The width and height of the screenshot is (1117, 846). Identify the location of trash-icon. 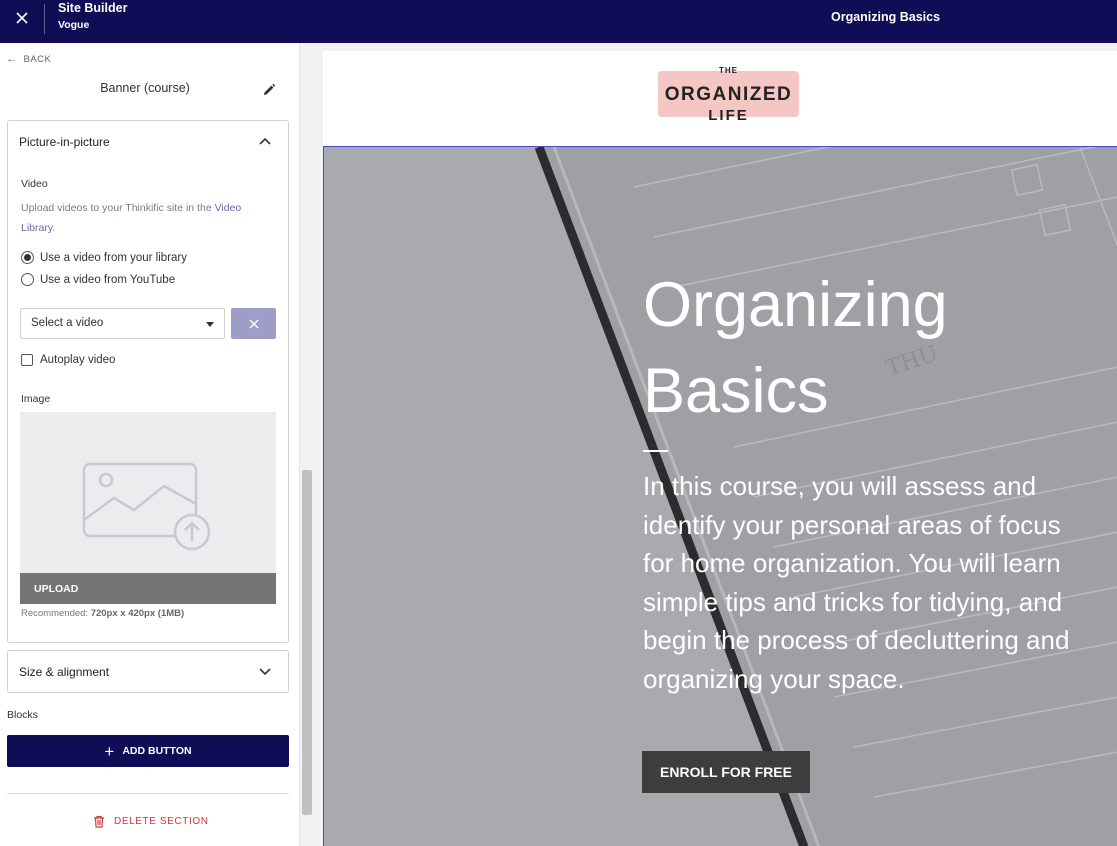
(99, 821).